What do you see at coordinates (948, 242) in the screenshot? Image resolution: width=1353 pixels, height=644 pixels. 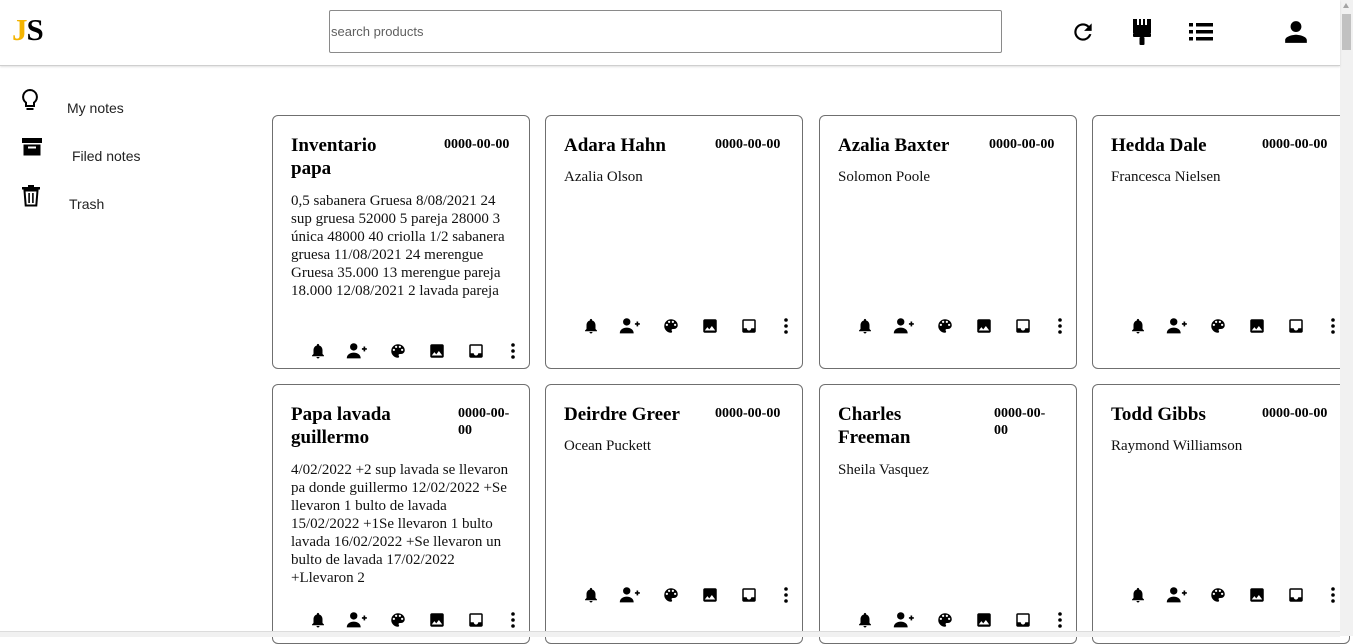 I see `note-card: Azalia Baxter 0000-00-00 Solomon Poole` at bounding box center [948, 242].